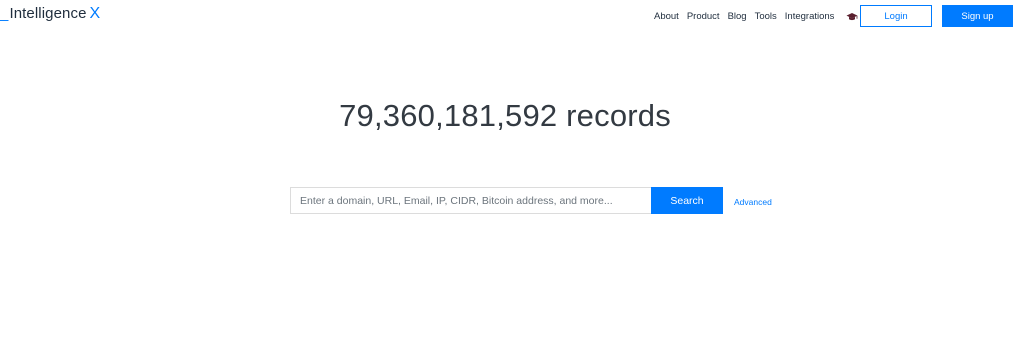 This screenshot has width=1024, height=347. What do you see at coordinates (703, 16) in the screenshot?
I see `nav-product: Product` at bounding box center [703, 16].